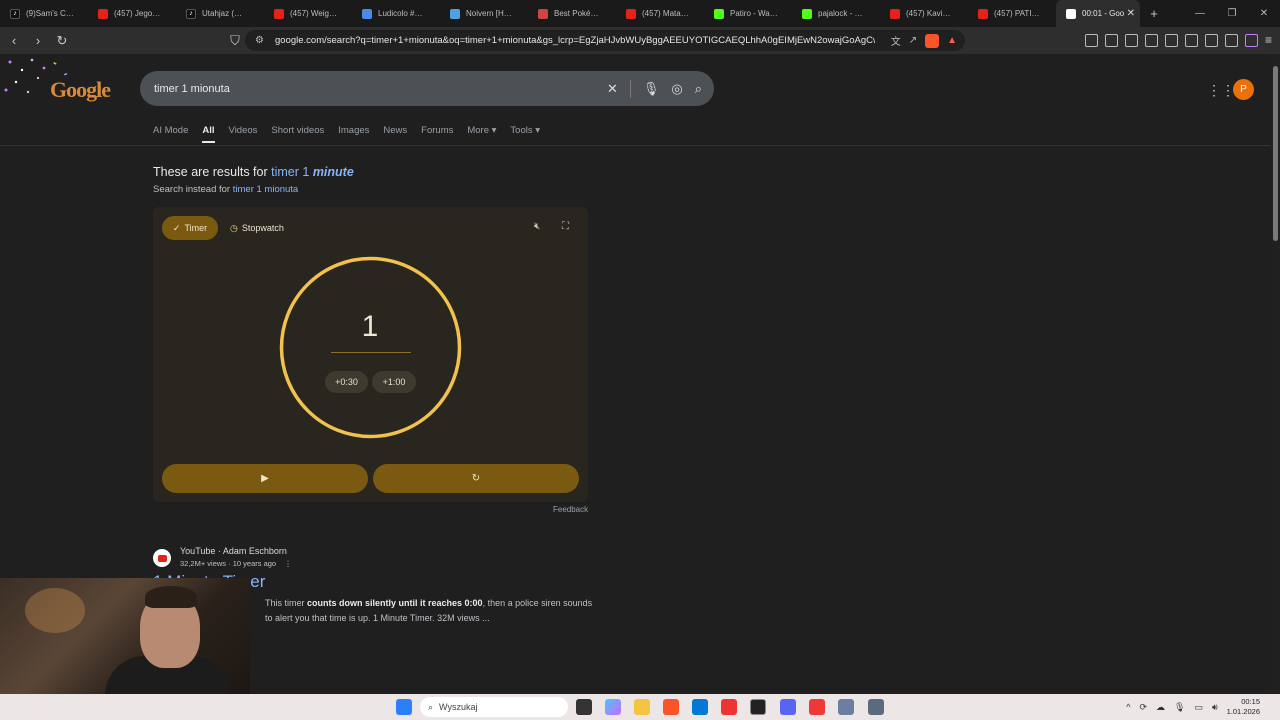  Describe the element at coordinates (44, 13) in the screenshot. I see `browser-tab: ♪(9)Sam's Club F` at that location.